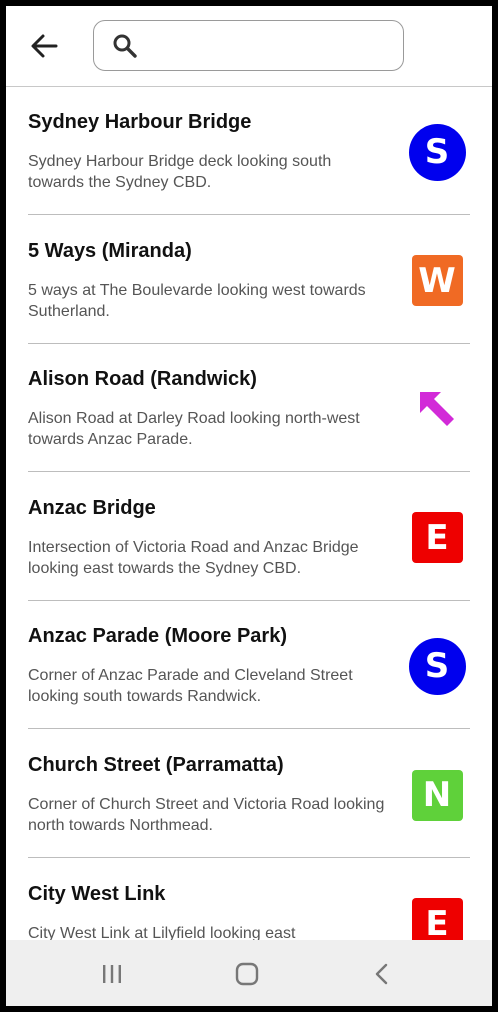 The width and height of the screenshot is (498, 1012). I want to click on home-button, so click(247, 974).